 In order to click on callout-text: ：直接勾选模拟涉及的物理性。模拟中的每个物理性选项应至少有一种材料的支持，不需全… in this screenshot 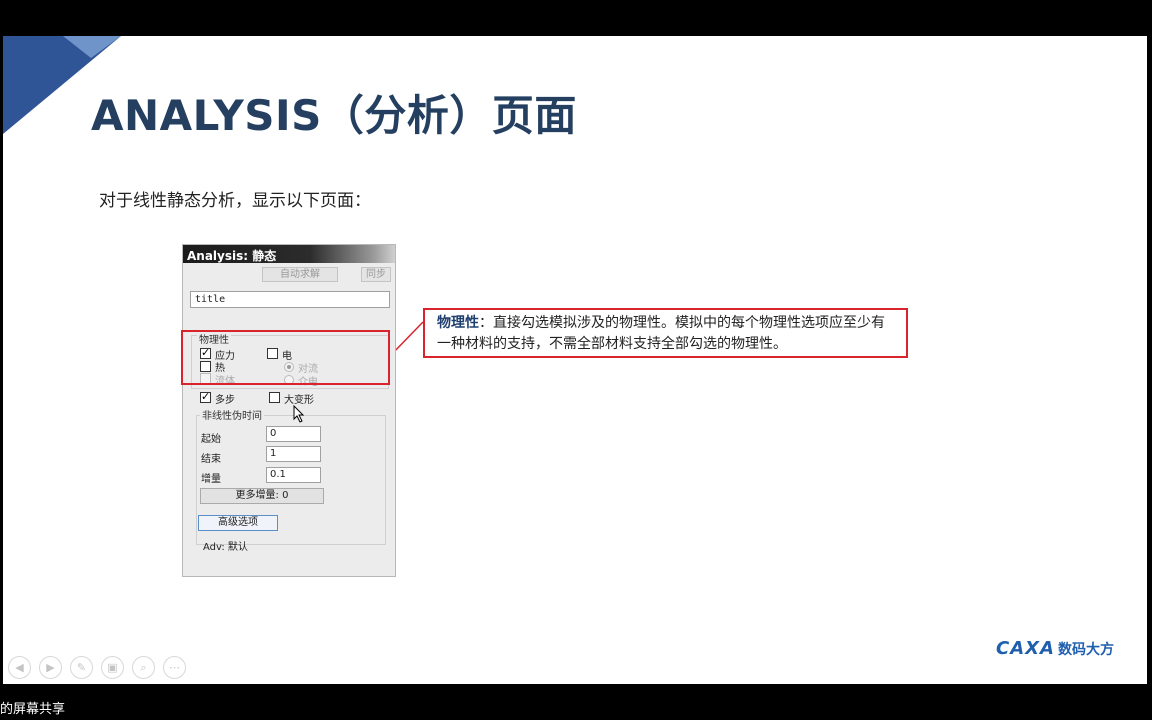, I will do `click(661, 333)`.